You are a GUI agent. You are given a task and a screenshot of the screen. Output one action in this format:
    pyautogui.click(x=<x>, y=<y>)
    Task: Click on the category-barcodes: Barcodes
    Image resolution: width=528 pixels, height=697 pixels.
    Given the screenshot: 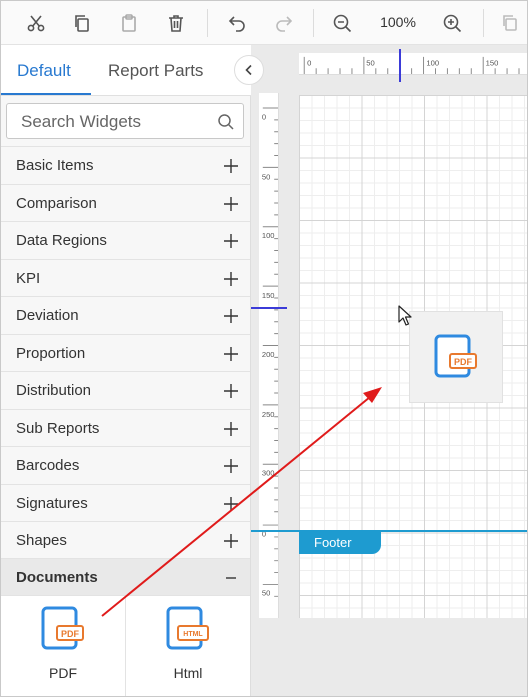 What is the action you would take?
    pyautogui.click(x=125, y=464)
    